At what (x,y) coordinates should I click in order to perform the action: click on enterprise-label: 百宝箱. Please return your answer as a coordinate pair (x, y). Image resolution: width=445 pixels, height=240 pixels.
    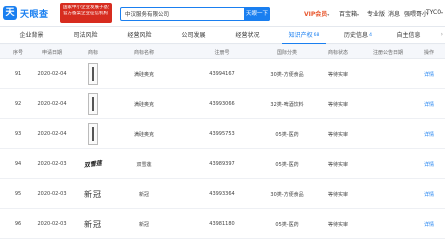
    Looking at the image, I should click on (348, 14).